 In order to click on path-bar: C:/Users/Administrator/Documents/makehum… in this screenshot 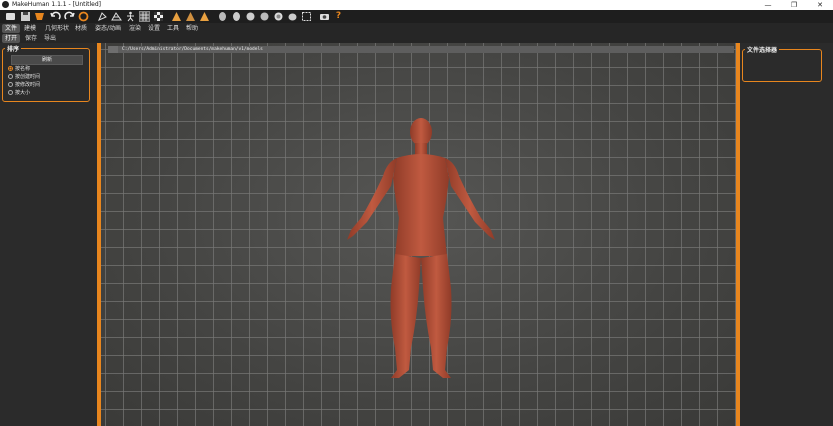, I will do `click(421, 49)`.